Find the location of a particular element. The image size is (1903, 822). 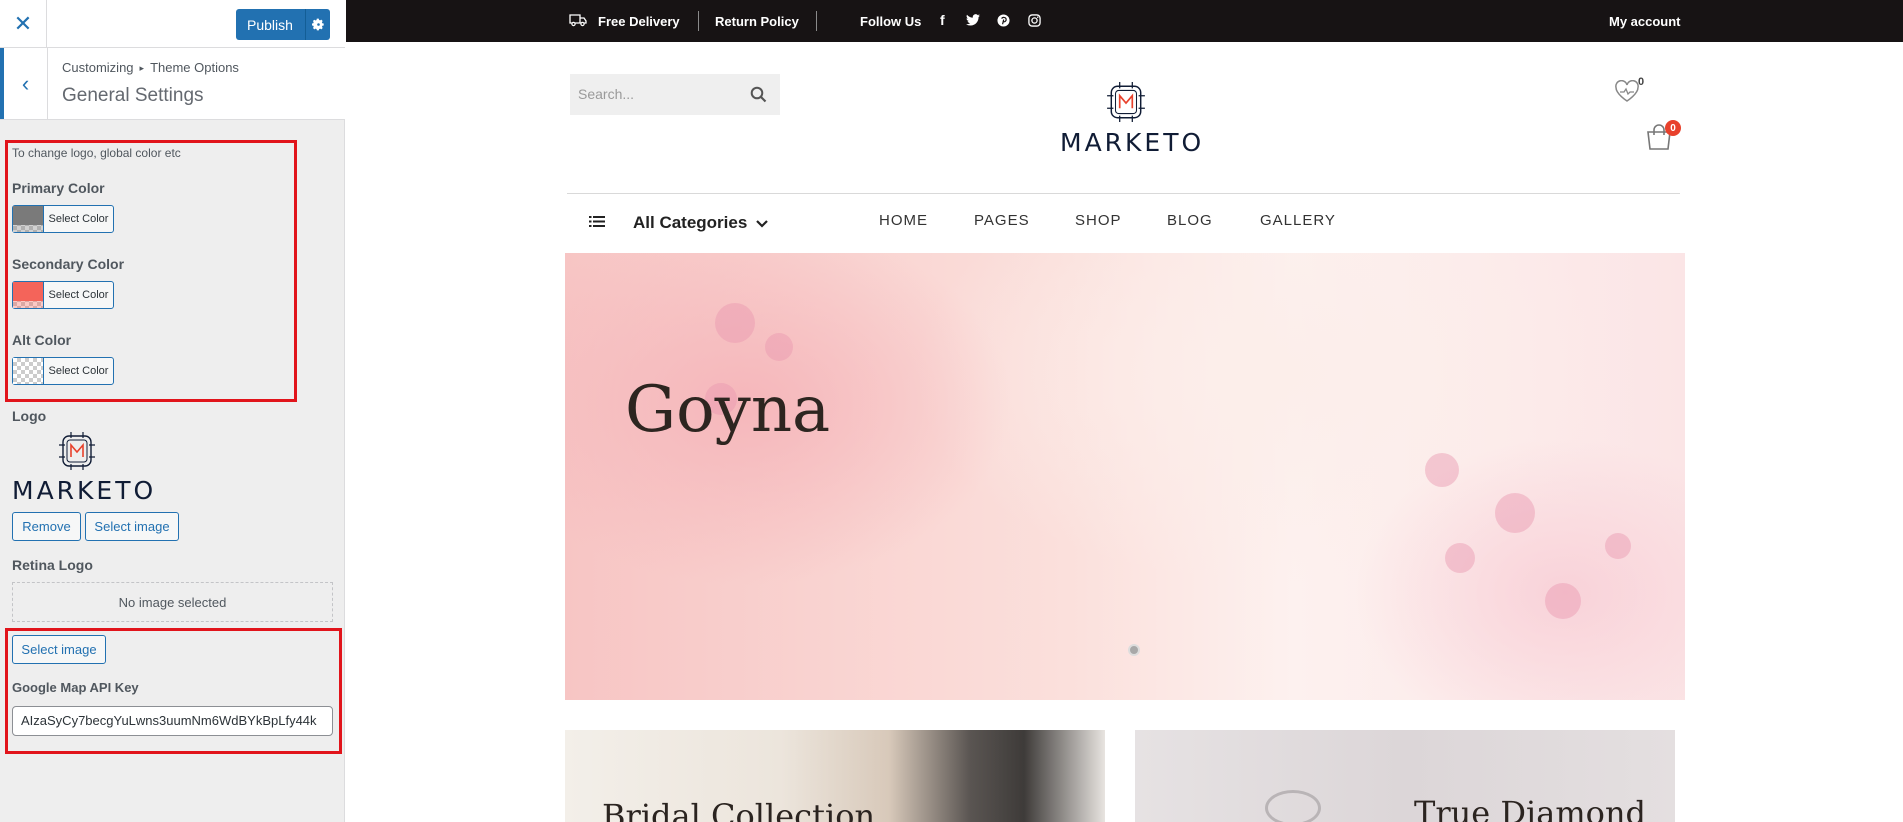

breadcrumb: Customizing ▸ Theme Options is located at coordinates (150, 67).